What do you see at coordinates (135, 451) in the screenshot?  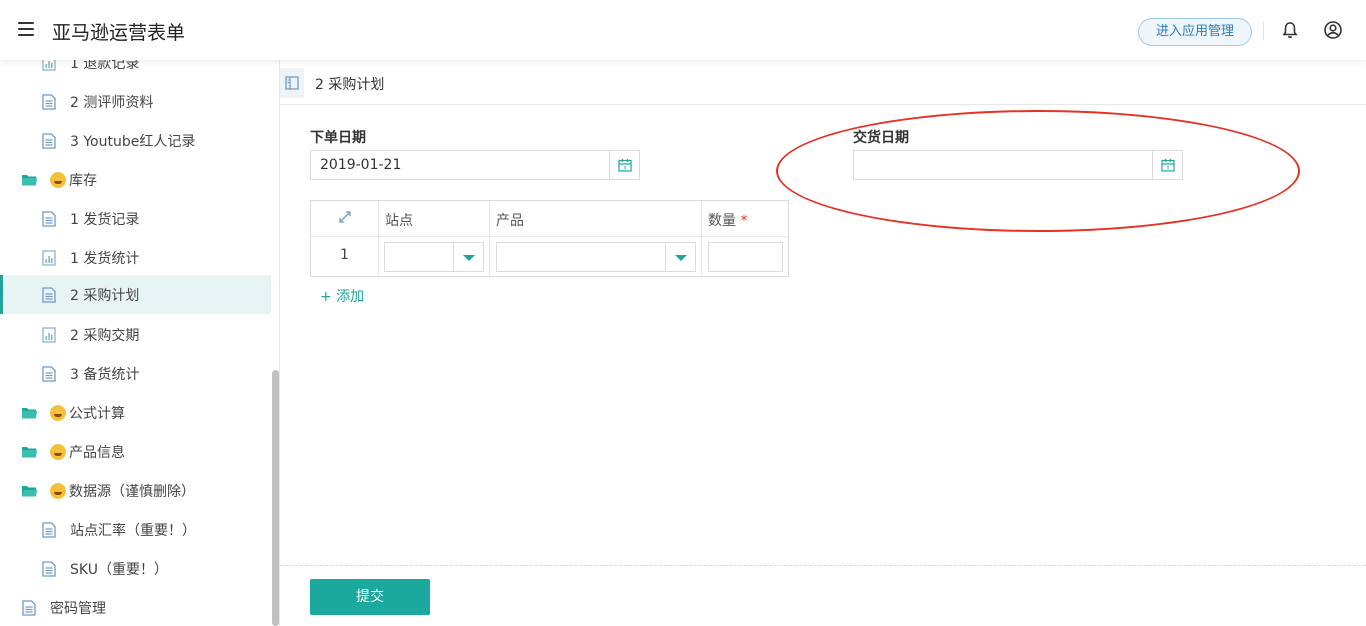 I see `sidebar-folder-product-info: 产品信息` at bounding box center [135, 451].